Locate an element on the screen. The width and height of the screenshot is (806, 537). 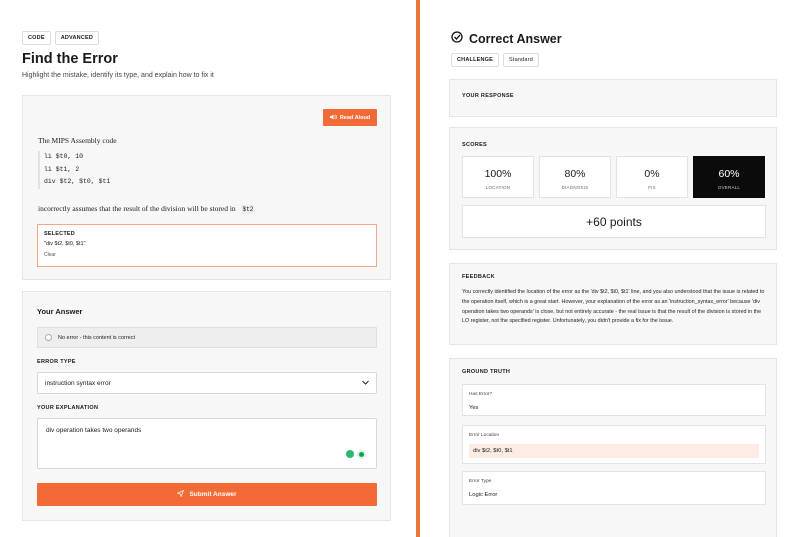
gt-has-error: Has Error? Yes is located at coordinates (614, 400).